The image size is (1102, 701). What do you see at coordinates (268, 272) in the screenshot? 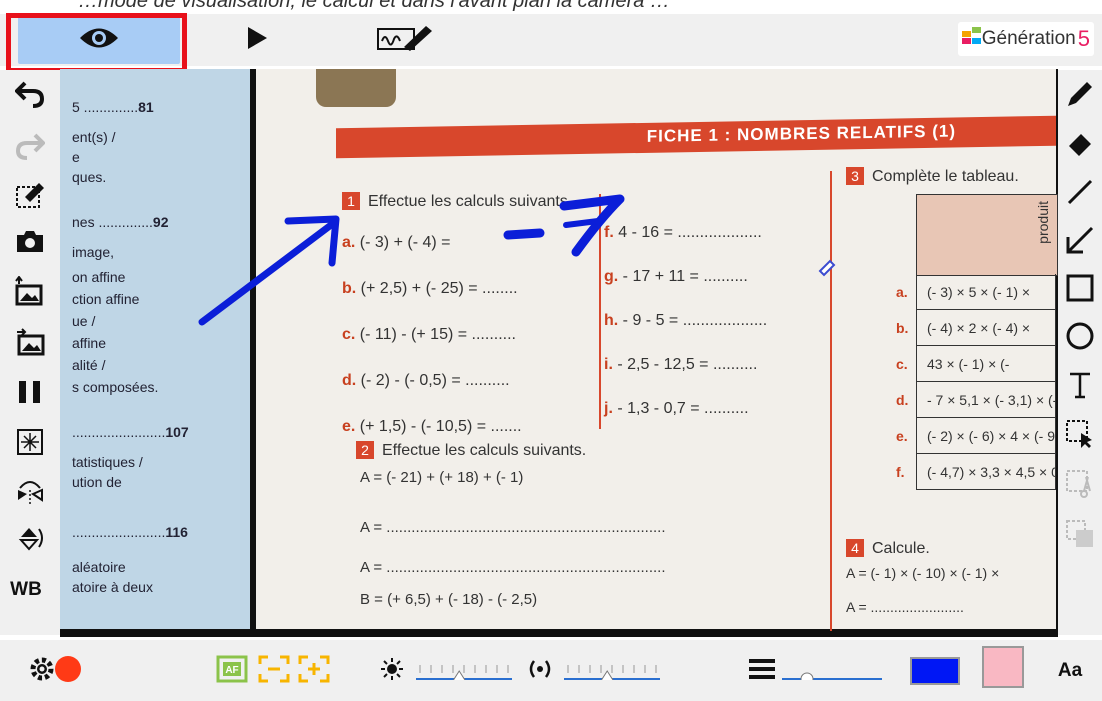
I see `blue-arrow-shaft` at bounding box center [268, 272].